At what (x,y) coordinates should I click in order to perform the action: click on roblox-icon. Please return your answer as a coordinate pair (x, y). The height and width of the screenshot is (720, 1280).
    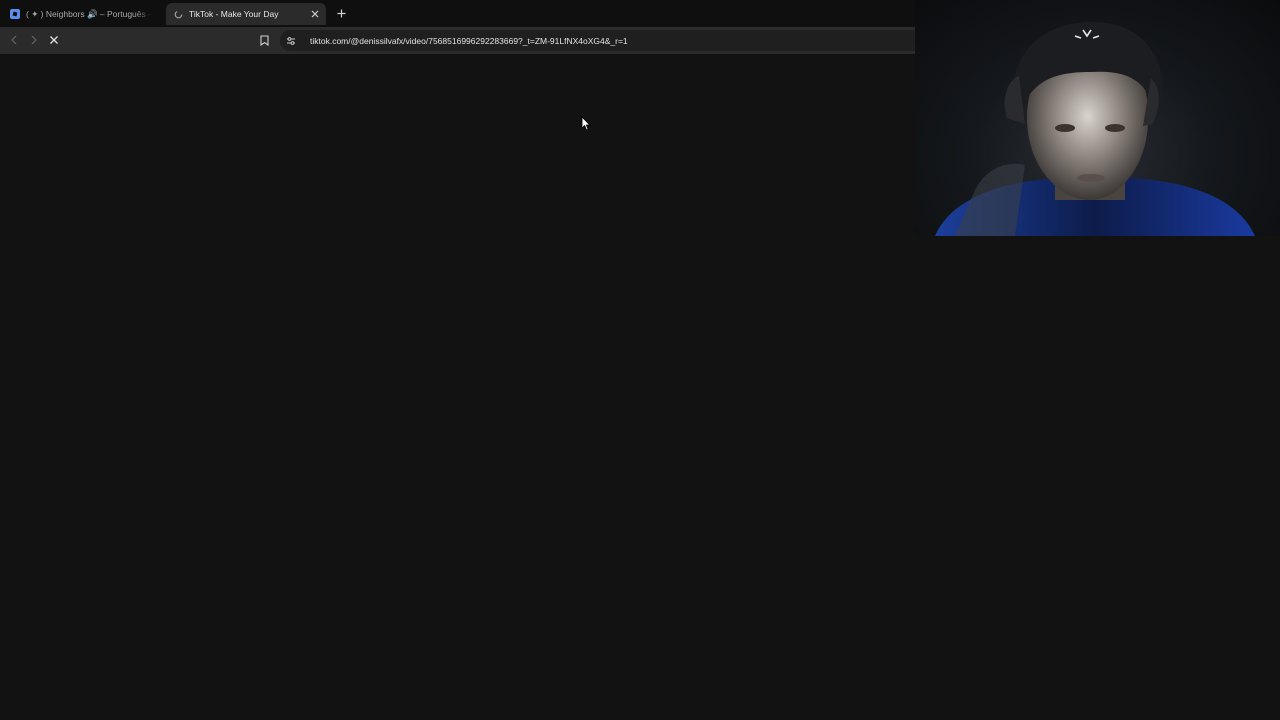
    Looking at the image, I should click on (15, 14).